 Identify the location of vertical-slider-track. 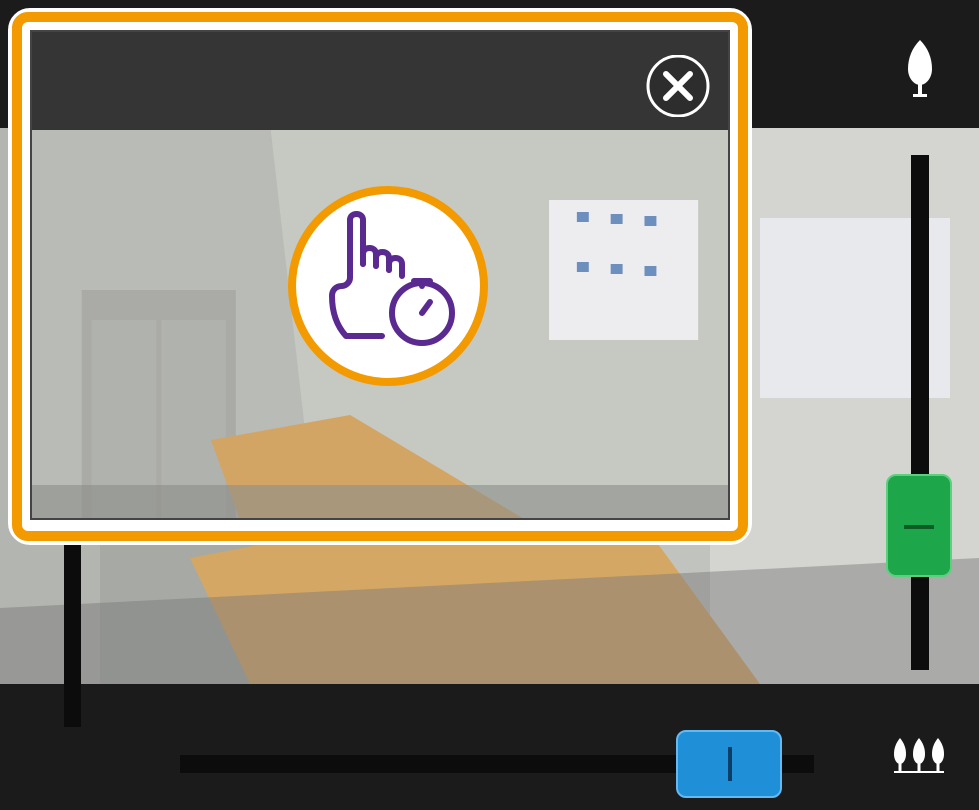
(920, 412).